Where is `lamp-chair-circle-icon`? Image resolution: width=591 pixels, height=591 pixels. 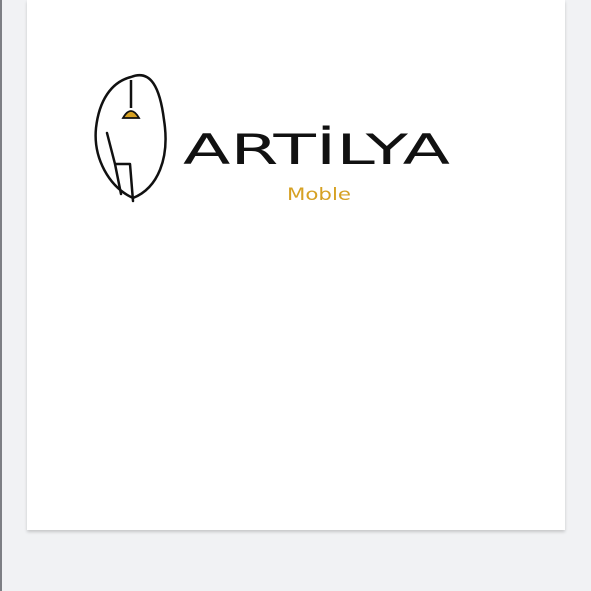 lamp-chair-circle-icon is located at coordinates (131, 138).